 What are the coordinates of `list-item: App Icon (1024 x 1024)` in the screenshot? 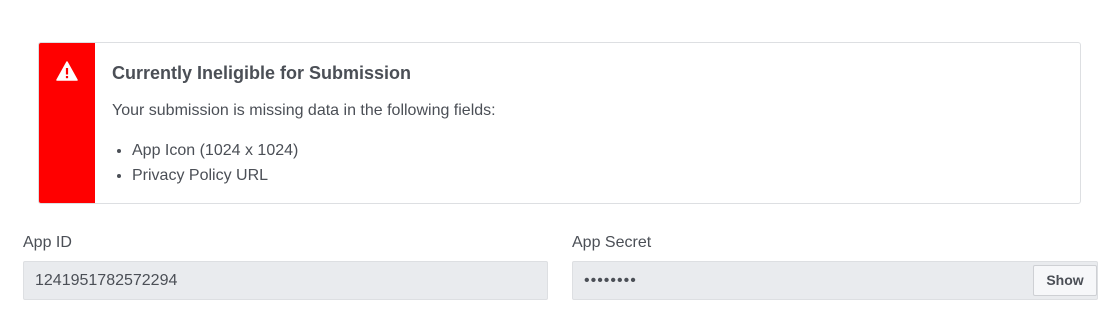 It's located at (598, 150).